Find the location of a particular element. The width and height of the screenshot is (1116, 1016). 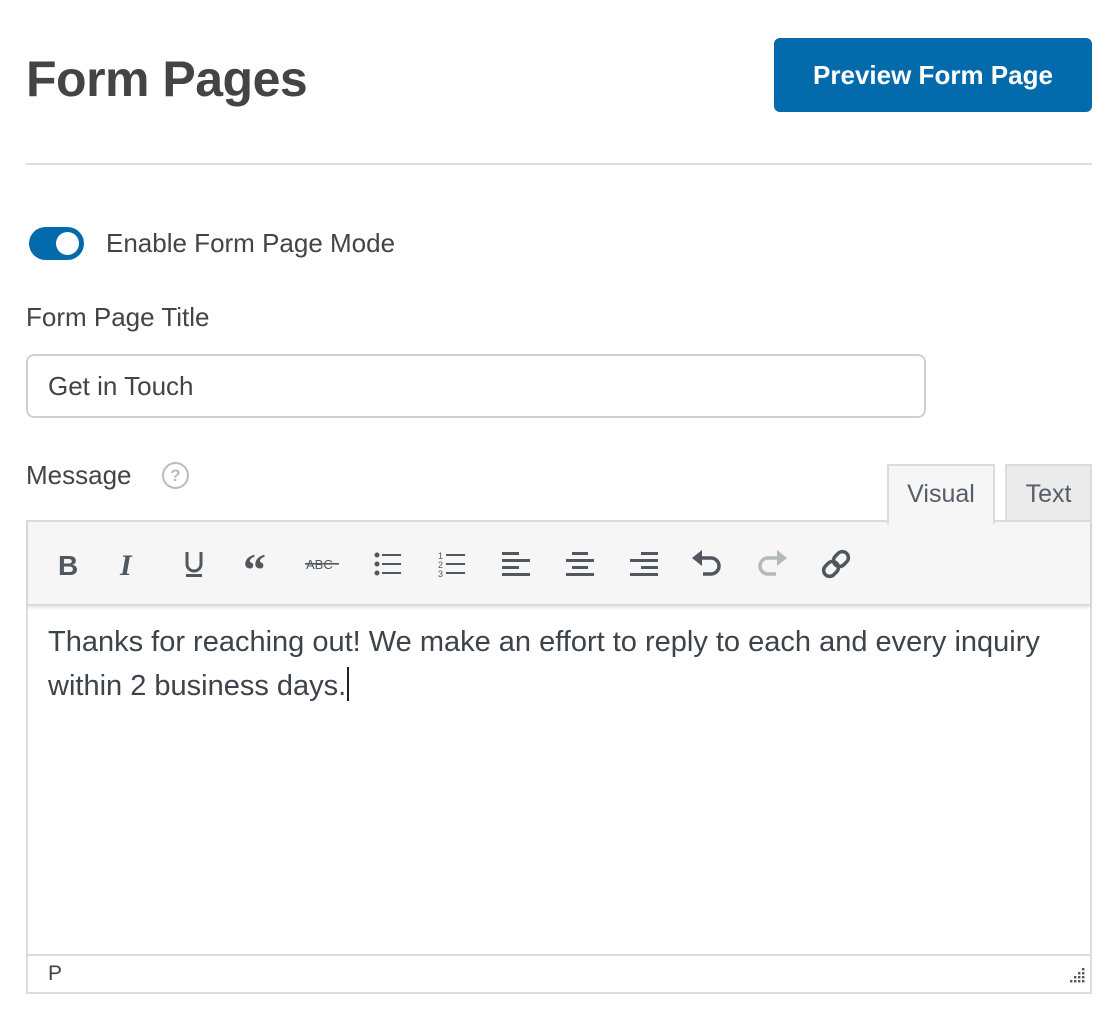

italic-button: I is located at coordinates (130, 564).